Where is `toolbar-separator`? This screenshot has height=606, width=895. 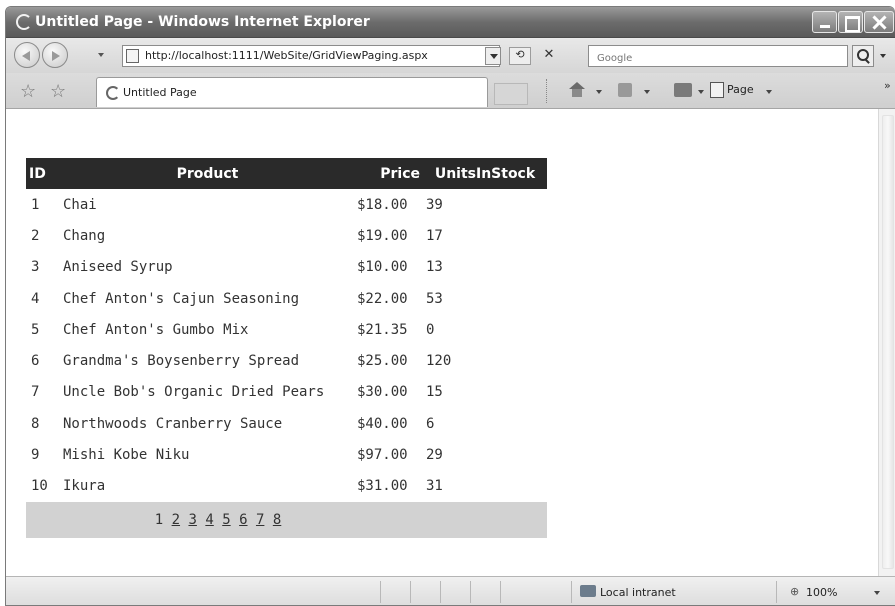
toolbar-separator is located at coordinates (546, 91).